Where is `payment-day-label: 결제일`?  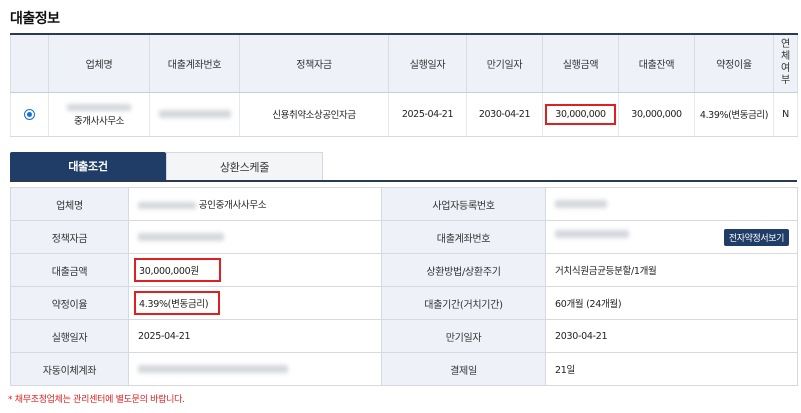 payment-day-label: 결제일 is located at coordinates (463, 369).